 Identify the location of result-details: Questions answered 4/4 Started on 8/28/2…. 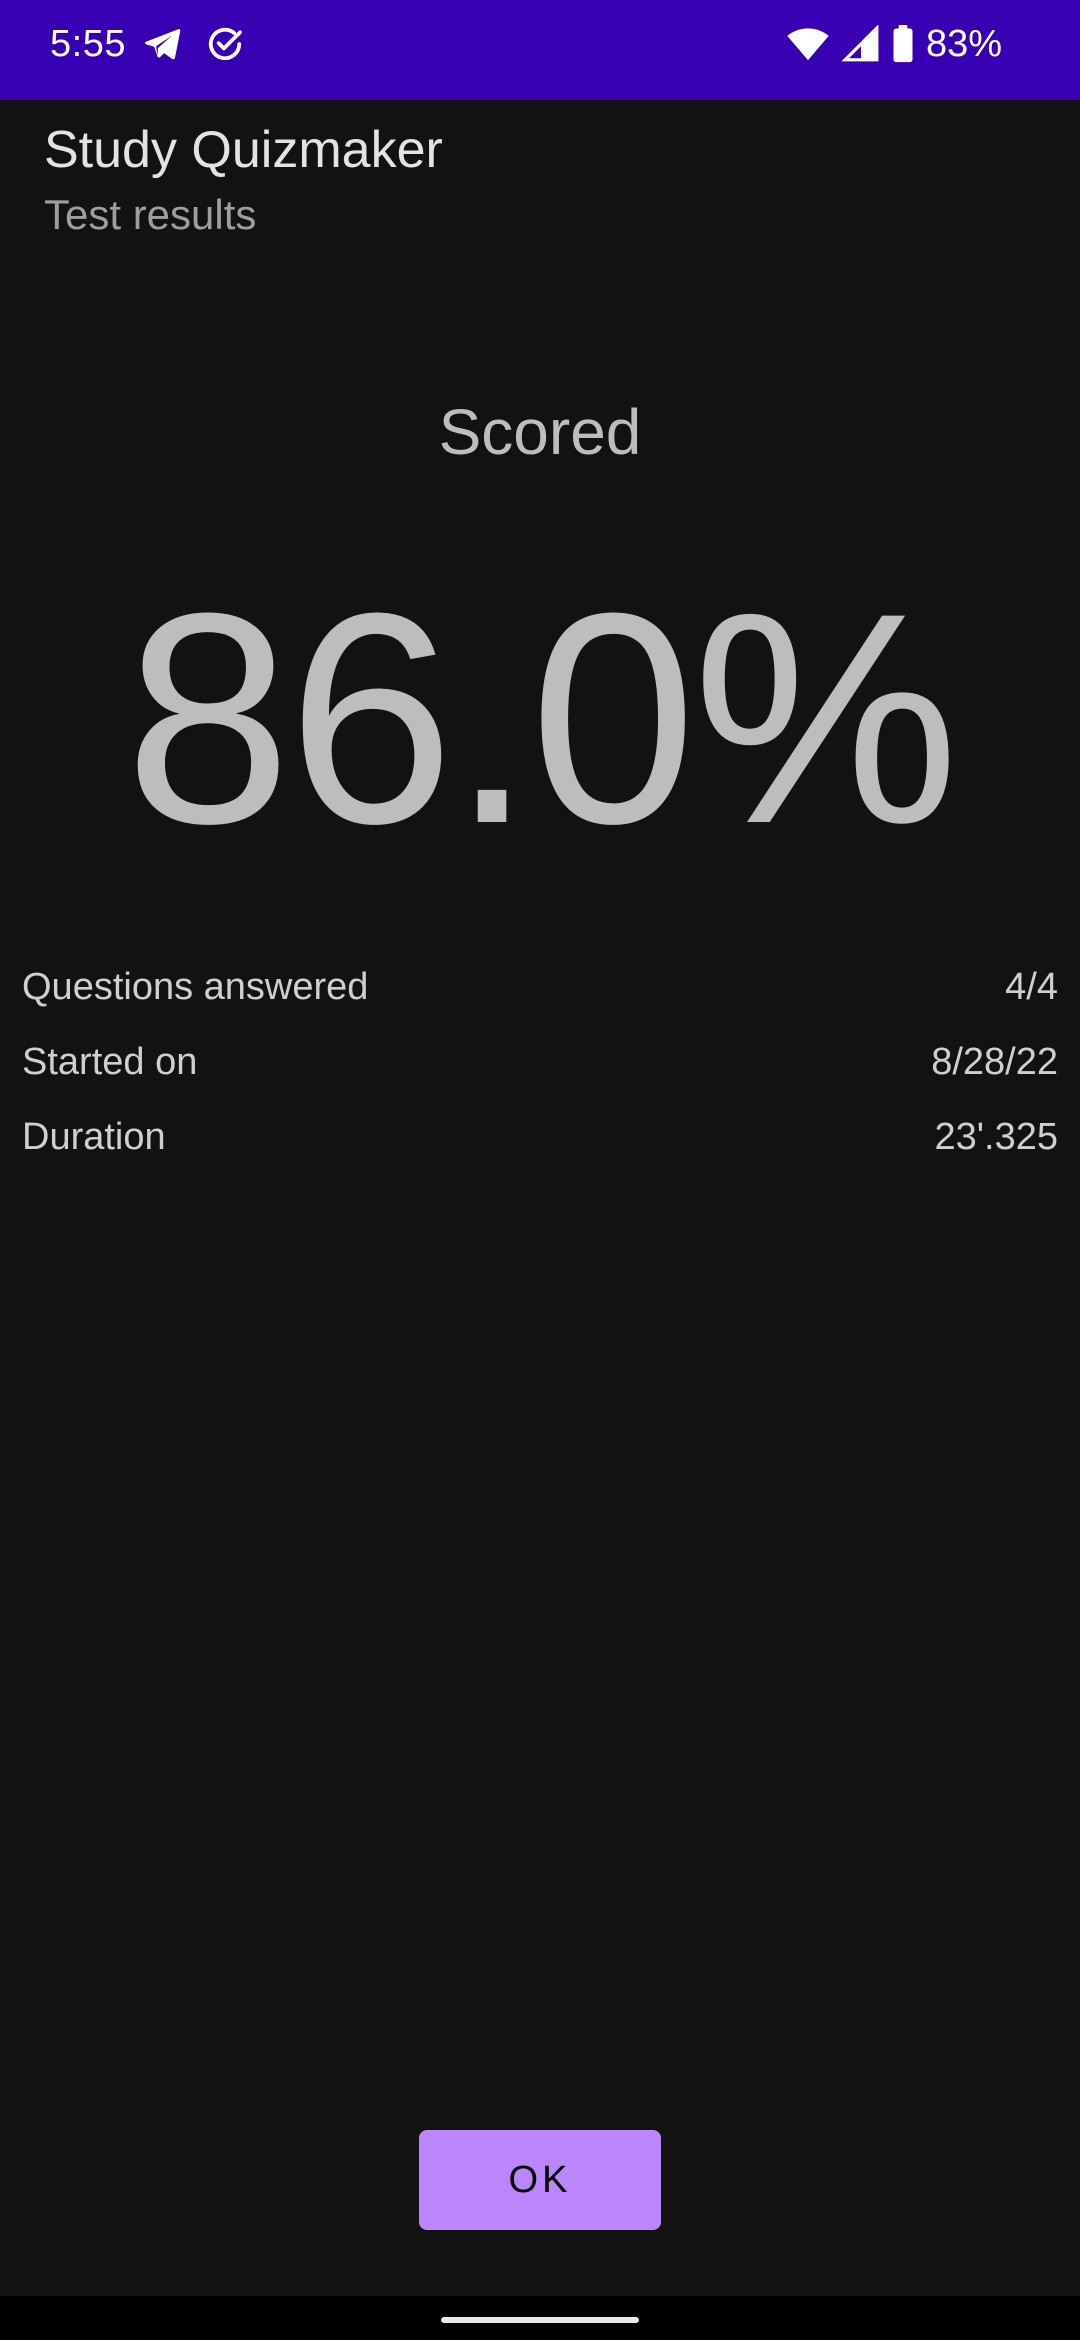
(540, 1062).